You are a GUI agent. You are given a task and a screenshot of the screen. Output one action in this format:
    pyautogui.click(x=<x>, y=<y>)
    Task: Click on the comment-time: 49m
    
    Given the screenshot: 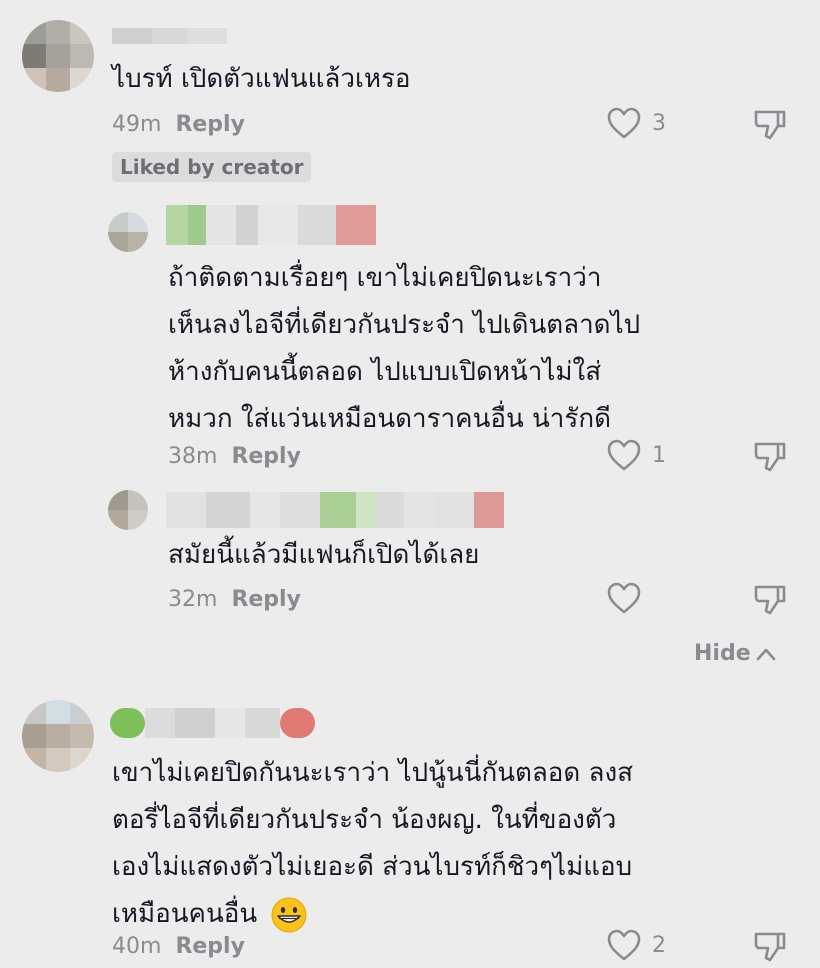 What is the action you would take?
    pyautogui.click(x=137, y=124)
    